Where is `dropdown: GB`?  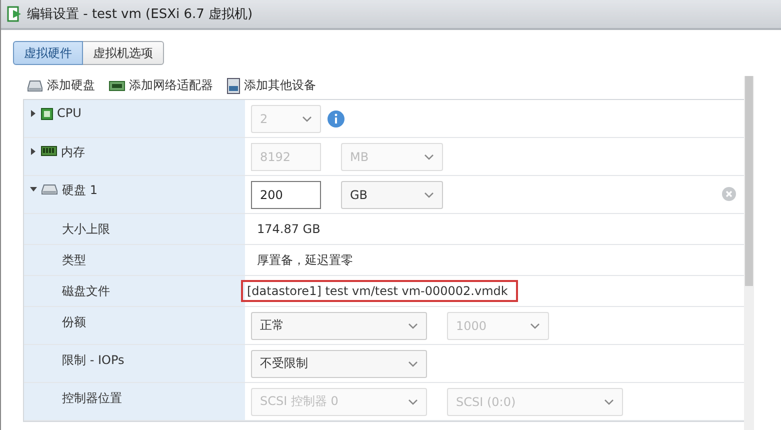 dropdown: GB is located at coordinates (392, 194).